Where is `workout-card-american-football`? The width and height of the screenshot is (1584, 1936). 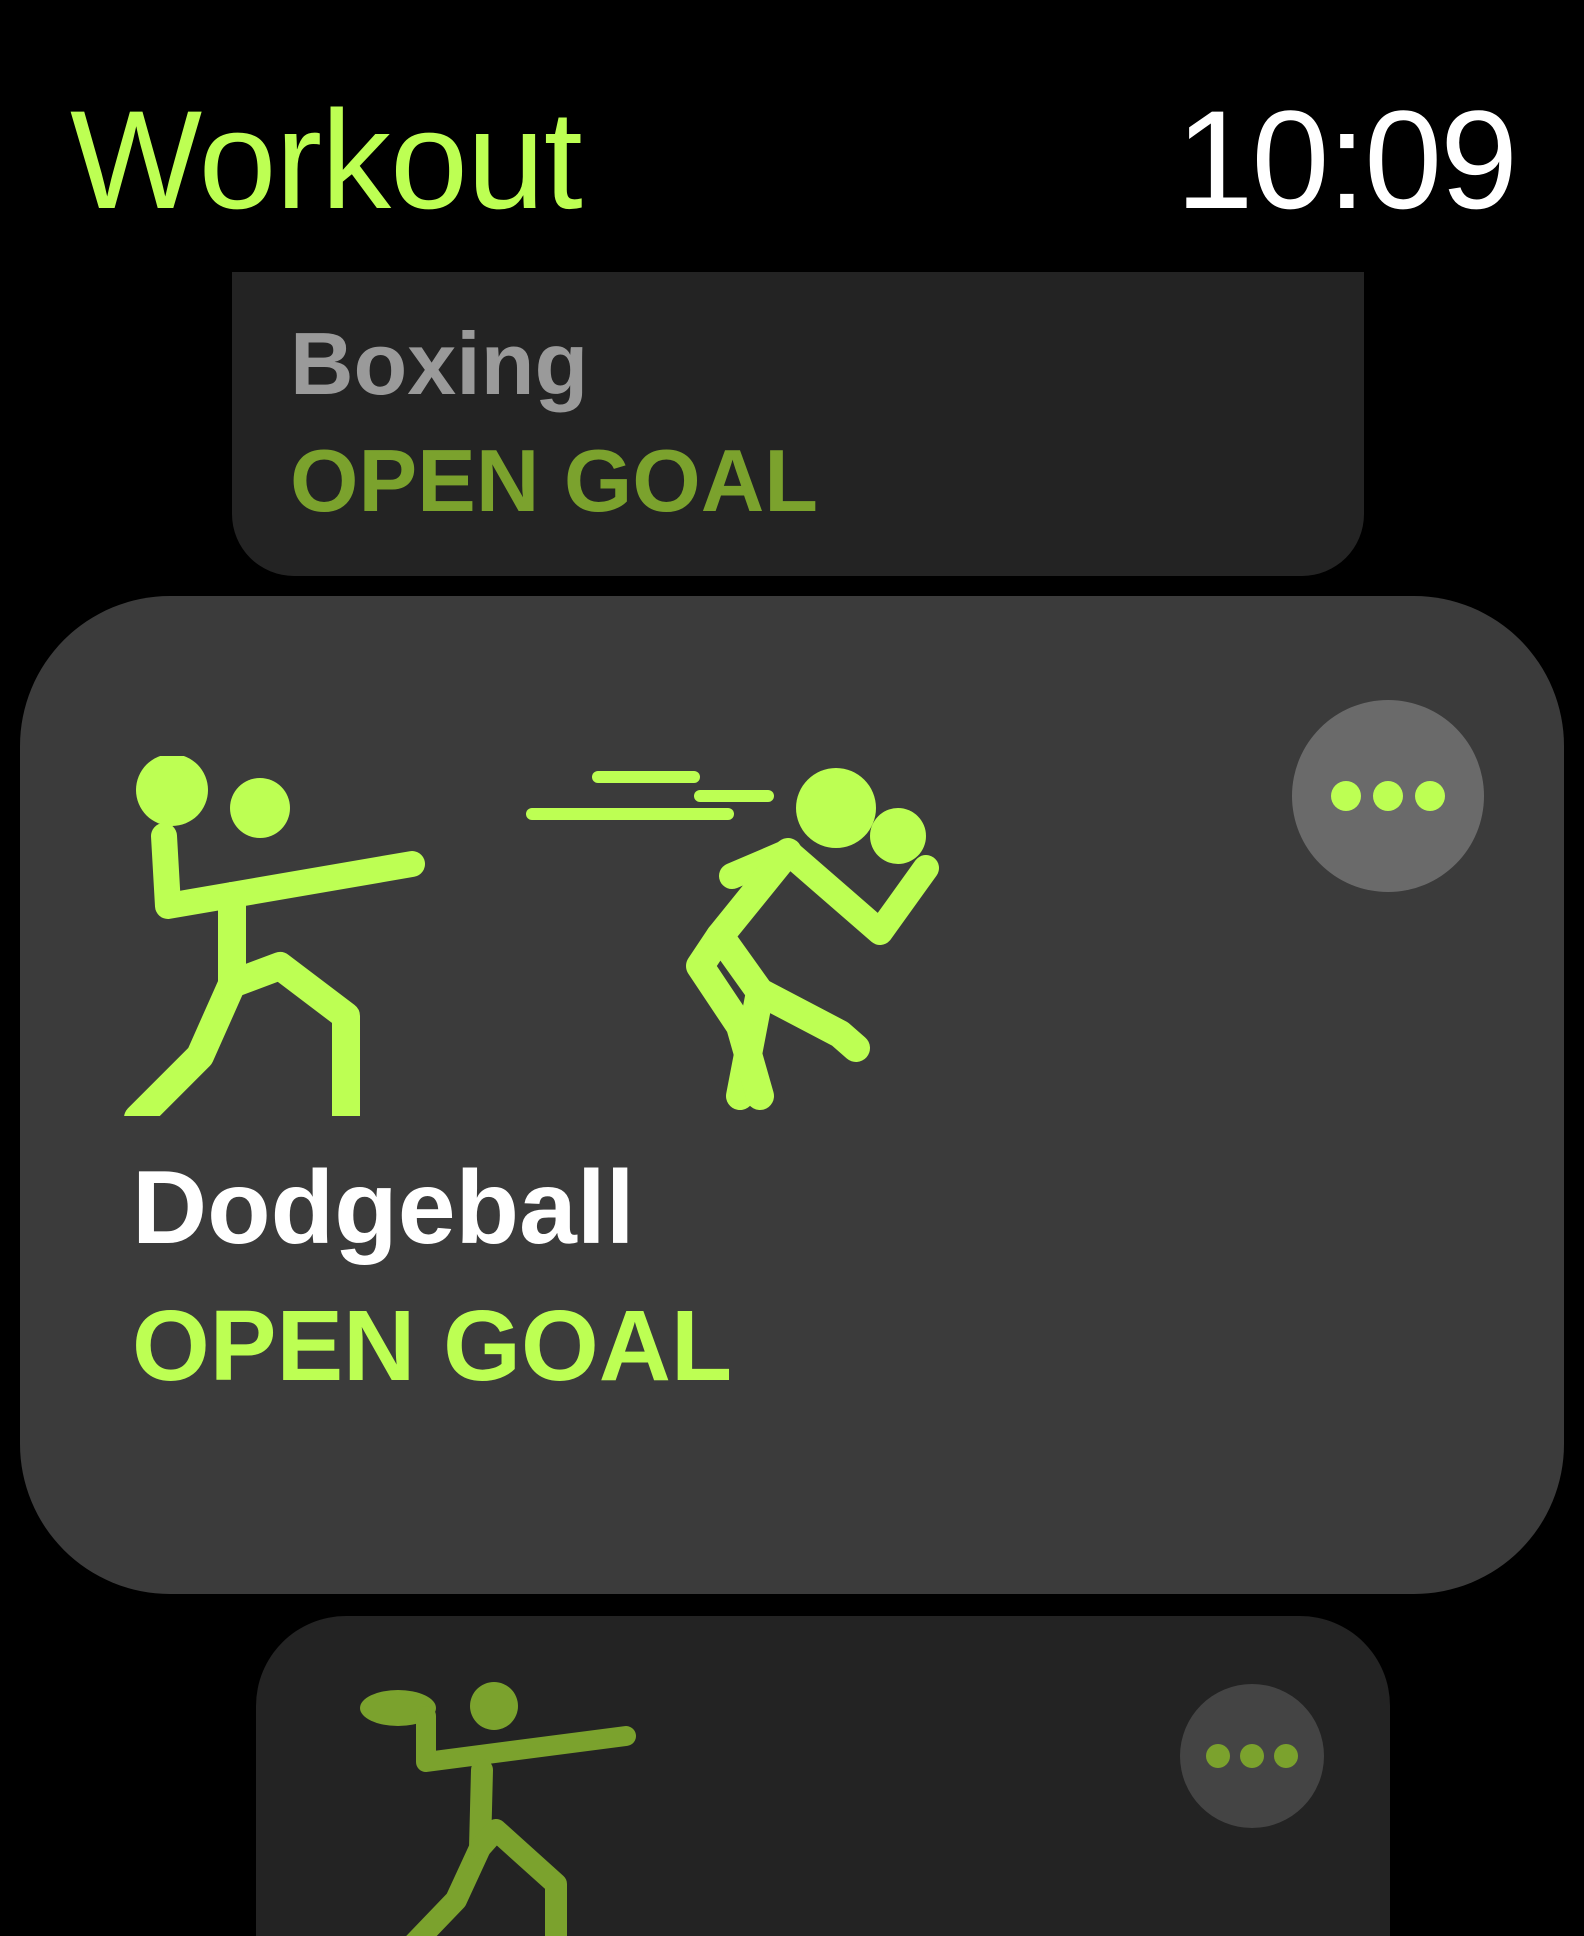
workout-card-american-football is located at coordinates (823, 1776).